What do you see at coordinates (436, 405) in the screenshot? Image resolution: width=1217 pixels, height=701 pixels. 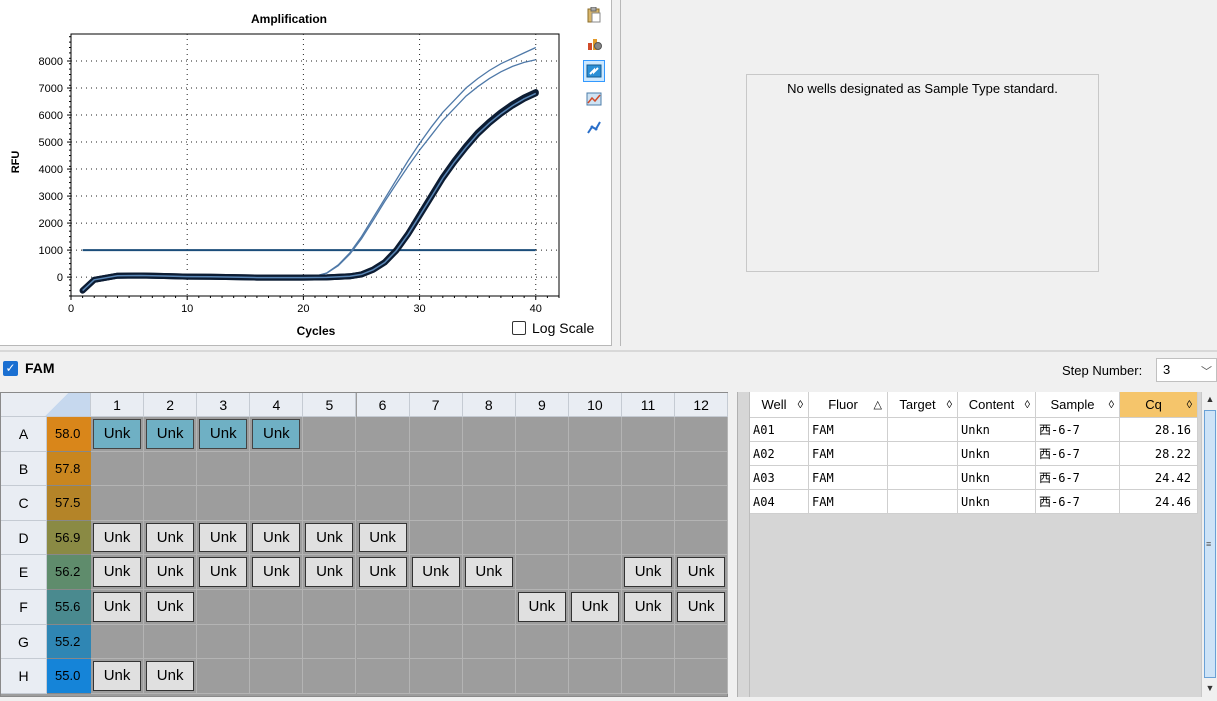 I see `plate-column-header: 7` at bounding box center [436, 405].